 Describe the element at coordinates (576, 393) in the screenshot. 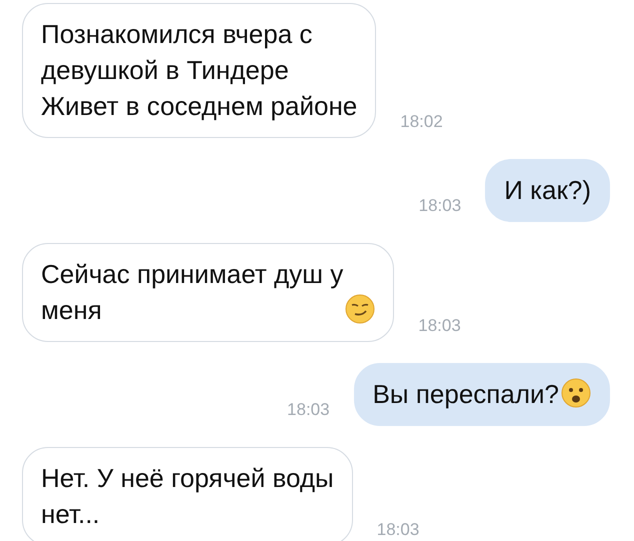

I see `frowning-face-icon` at that location.